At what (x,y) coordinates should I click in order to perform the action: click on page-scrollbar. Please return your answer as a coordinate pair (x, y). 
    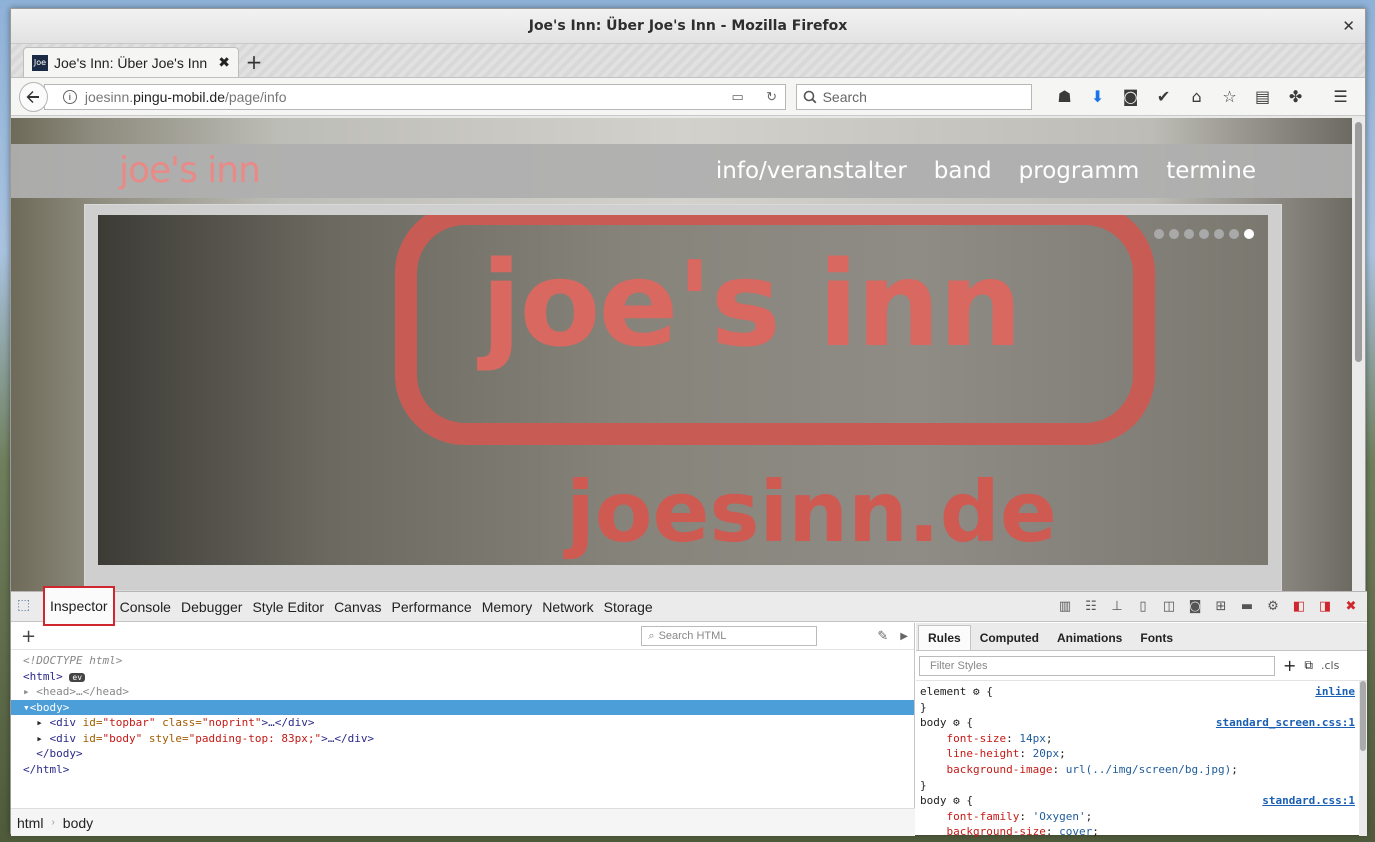
    Looking at the image, I should click on (1358, 354).